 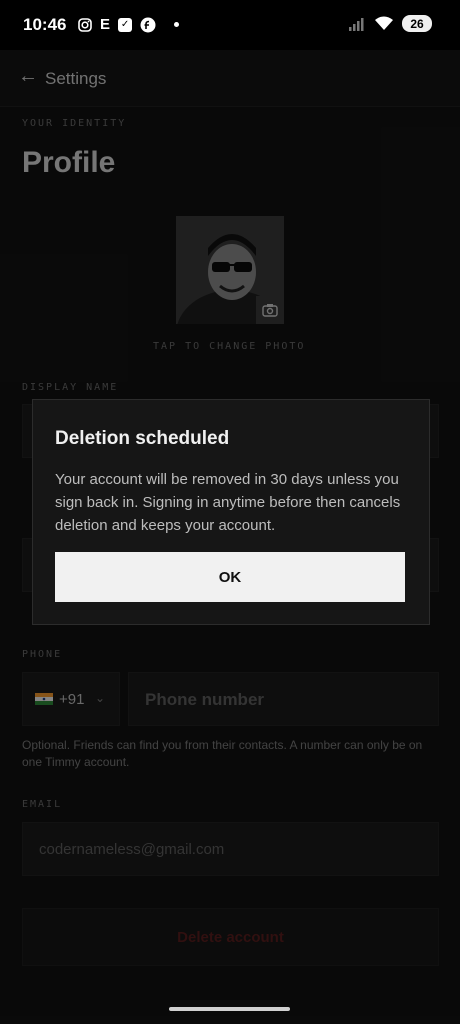 What do you see at coordinates (45, 24) in the screenshot?
I see `status-time: 10:46` at bounding box center [45, 24].